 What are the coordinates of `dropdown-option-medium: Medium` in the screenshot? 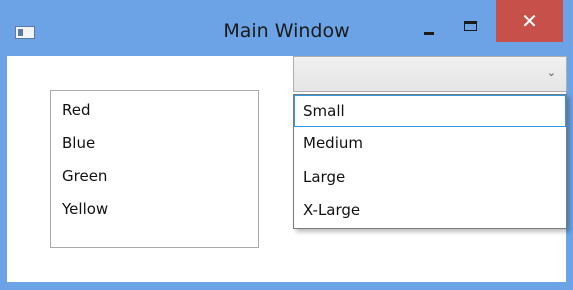 It's located at (430, 144).